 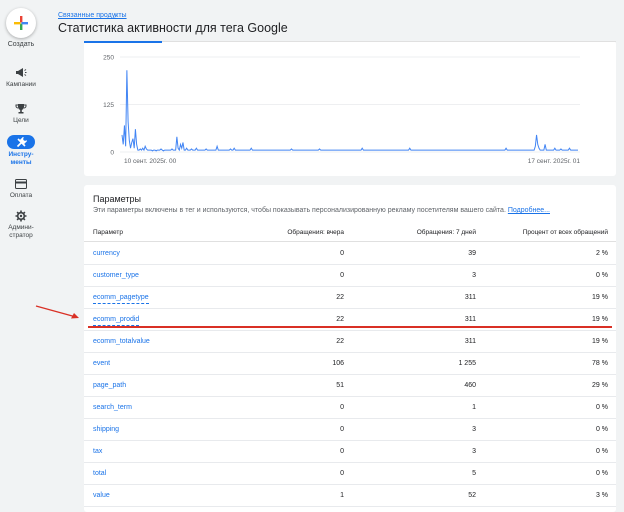 I want to click on cell-week: 1 255, so click(x=467, y=363).